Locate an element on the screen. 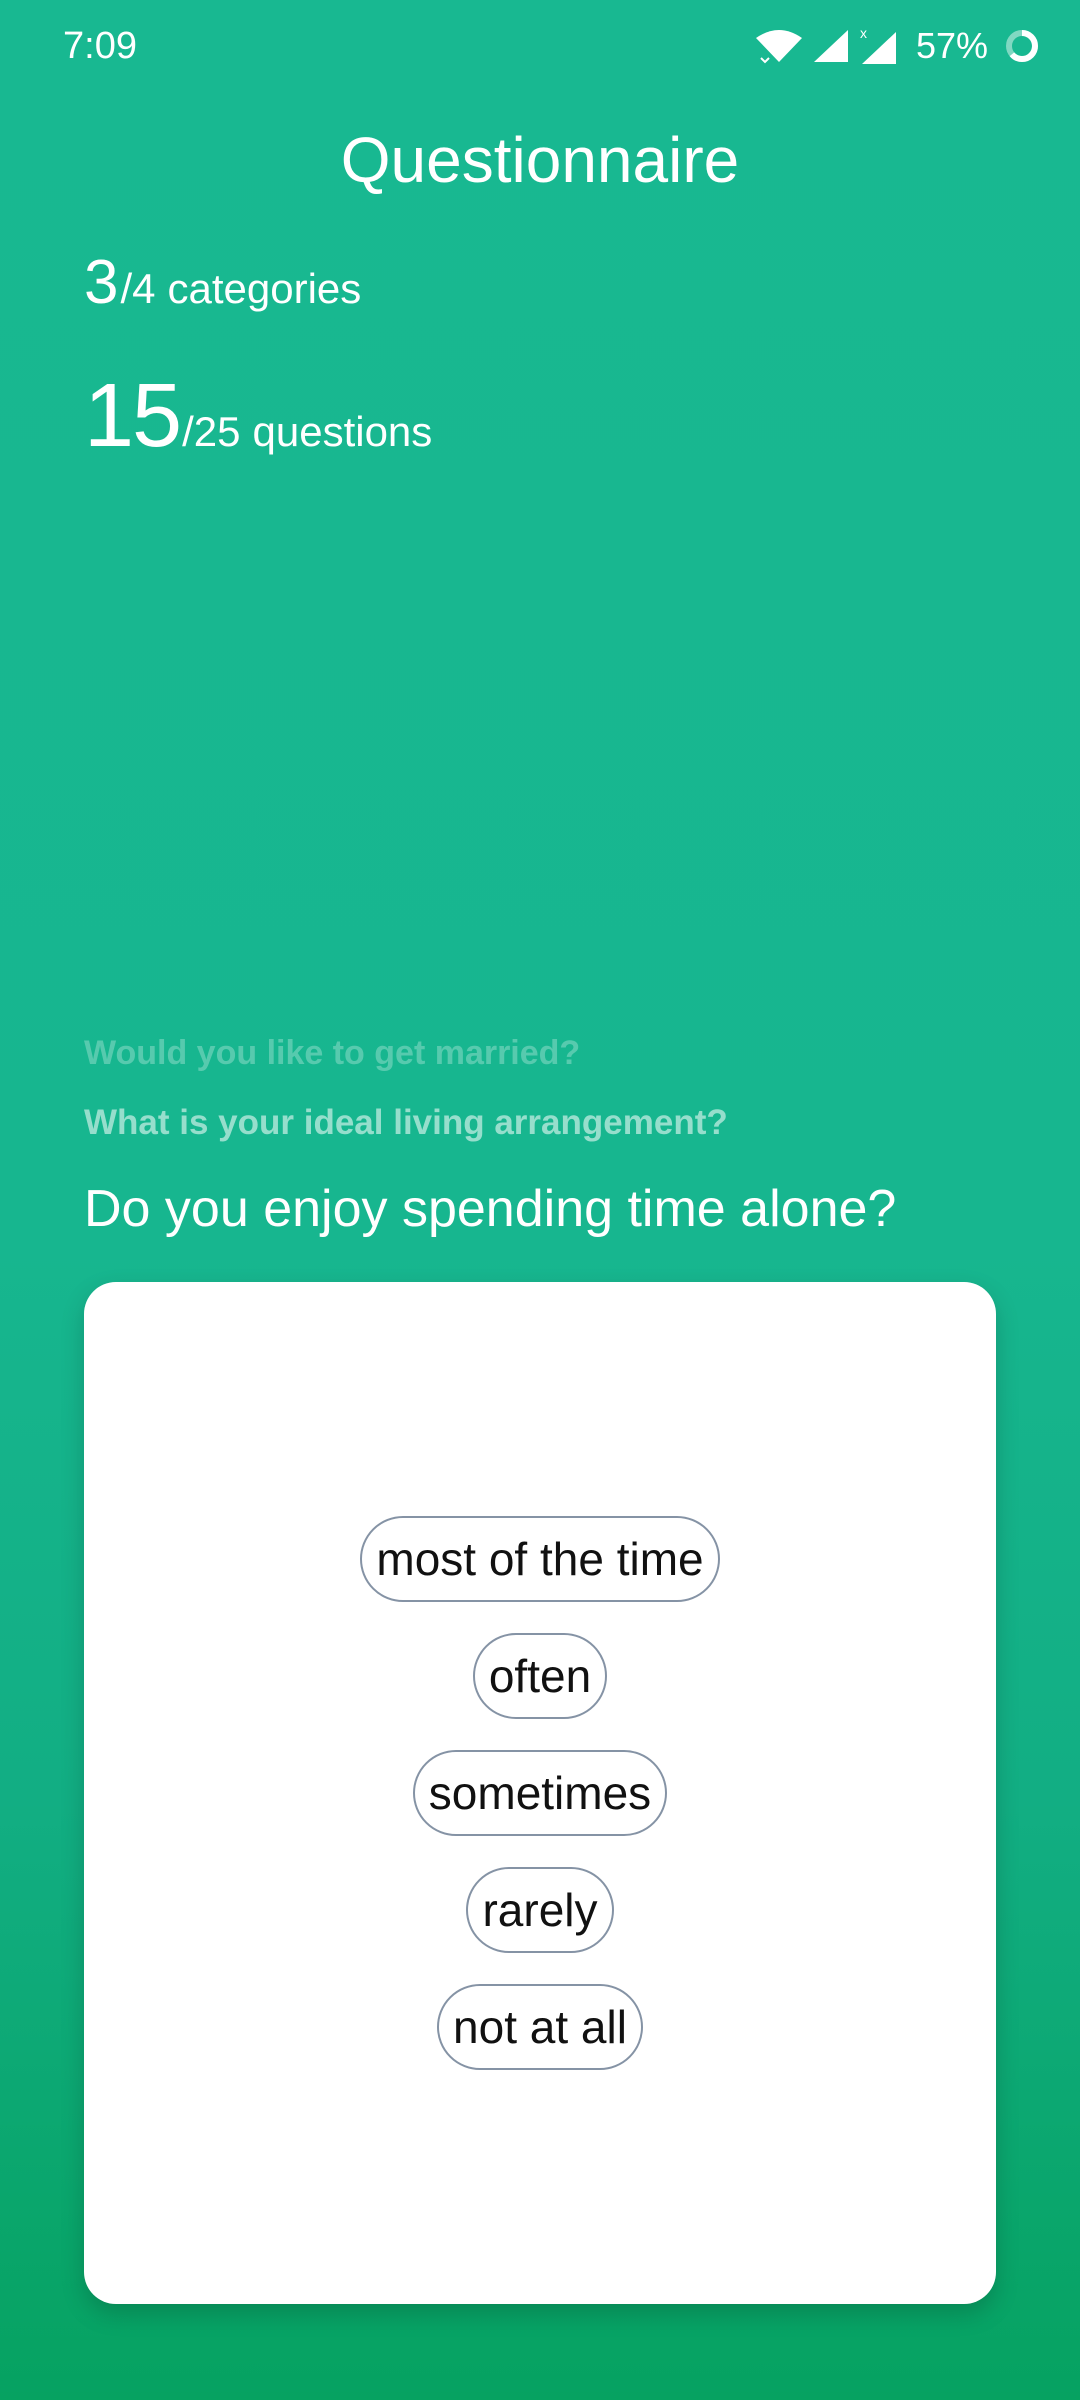 Image resolution: width=1080 pixels, height=2400 pixels. answer-option-most-of-the-time: most of the time is located at coordinates (540, 1559).